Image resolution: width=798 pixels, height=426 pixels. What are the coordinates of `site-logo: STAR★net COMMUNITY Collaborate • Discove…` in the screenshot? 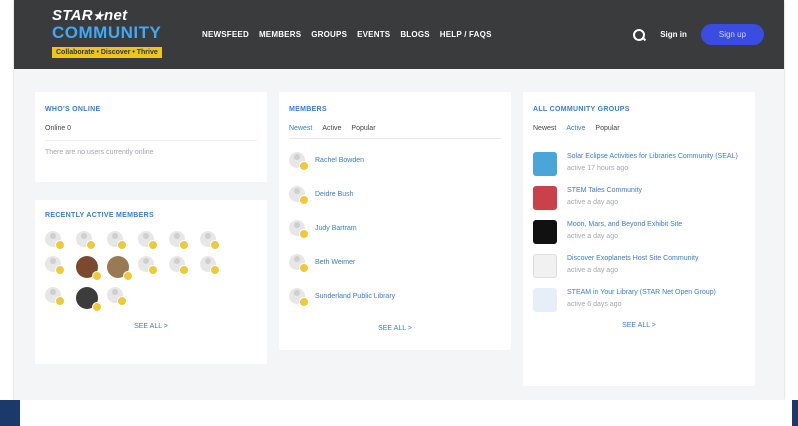 It's located at (108, 35).